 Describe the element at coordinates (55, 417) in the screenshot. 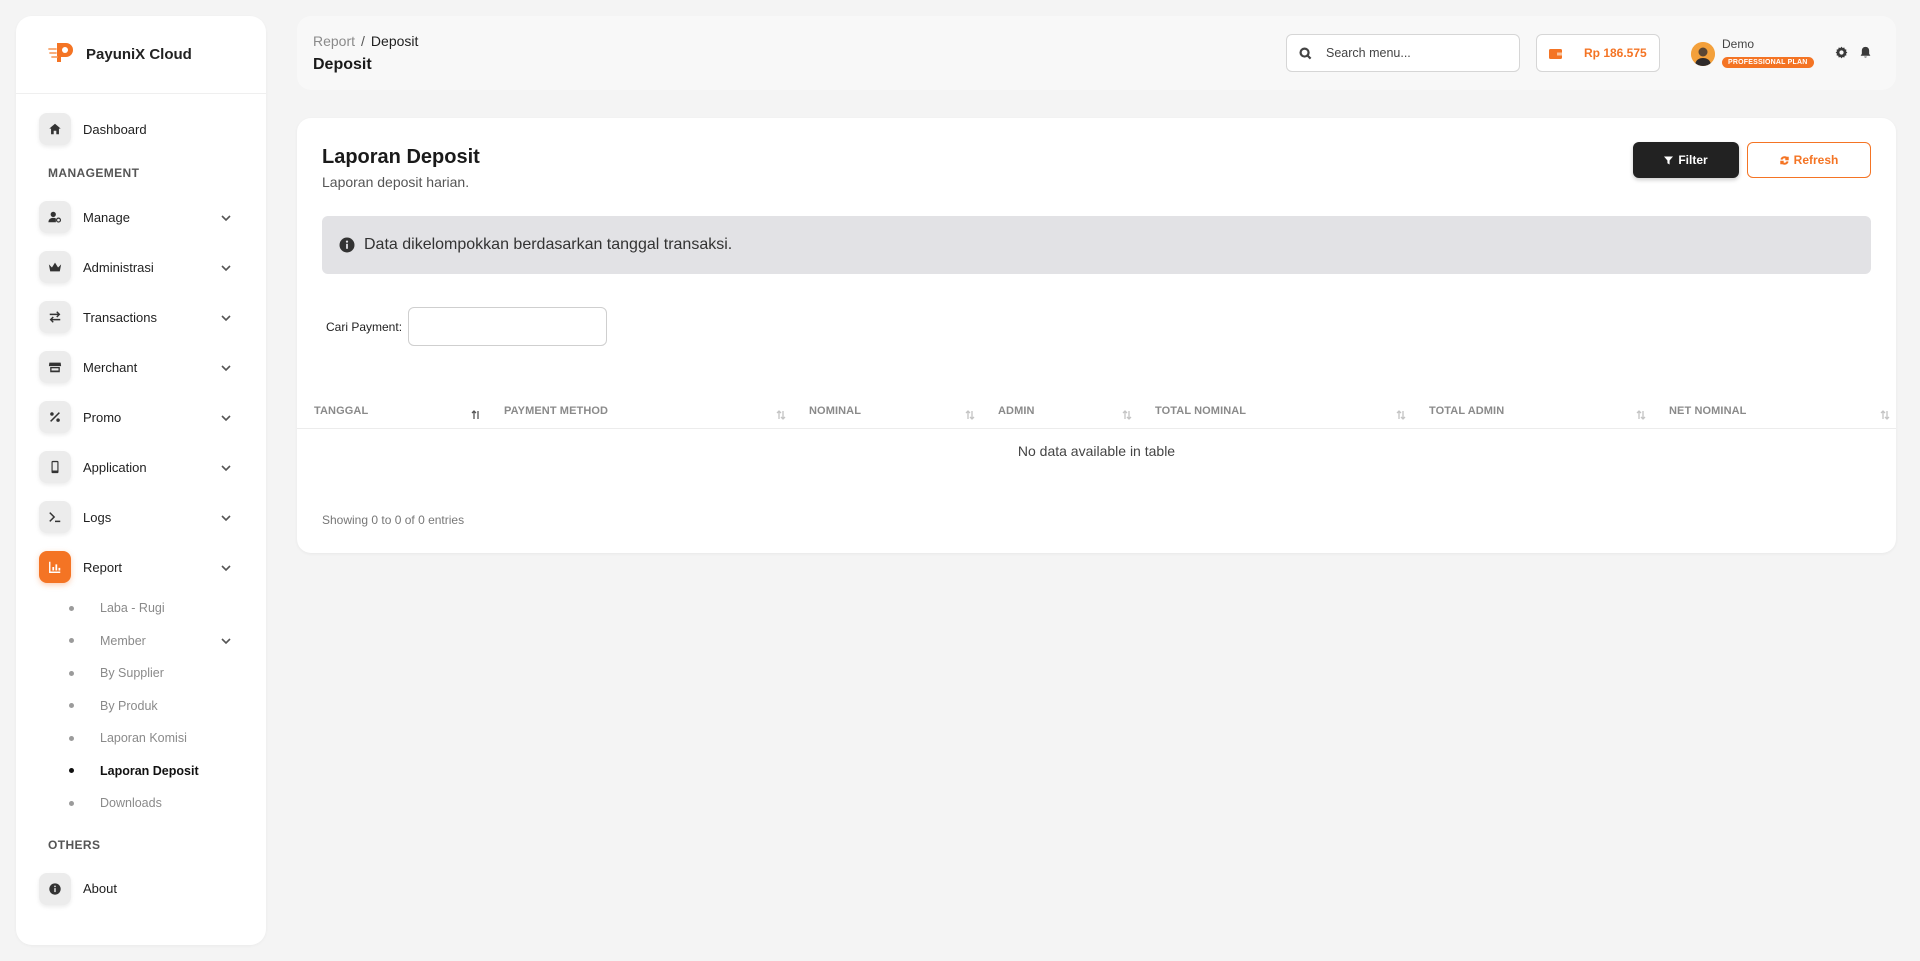

I see `percent-icon` at that location.